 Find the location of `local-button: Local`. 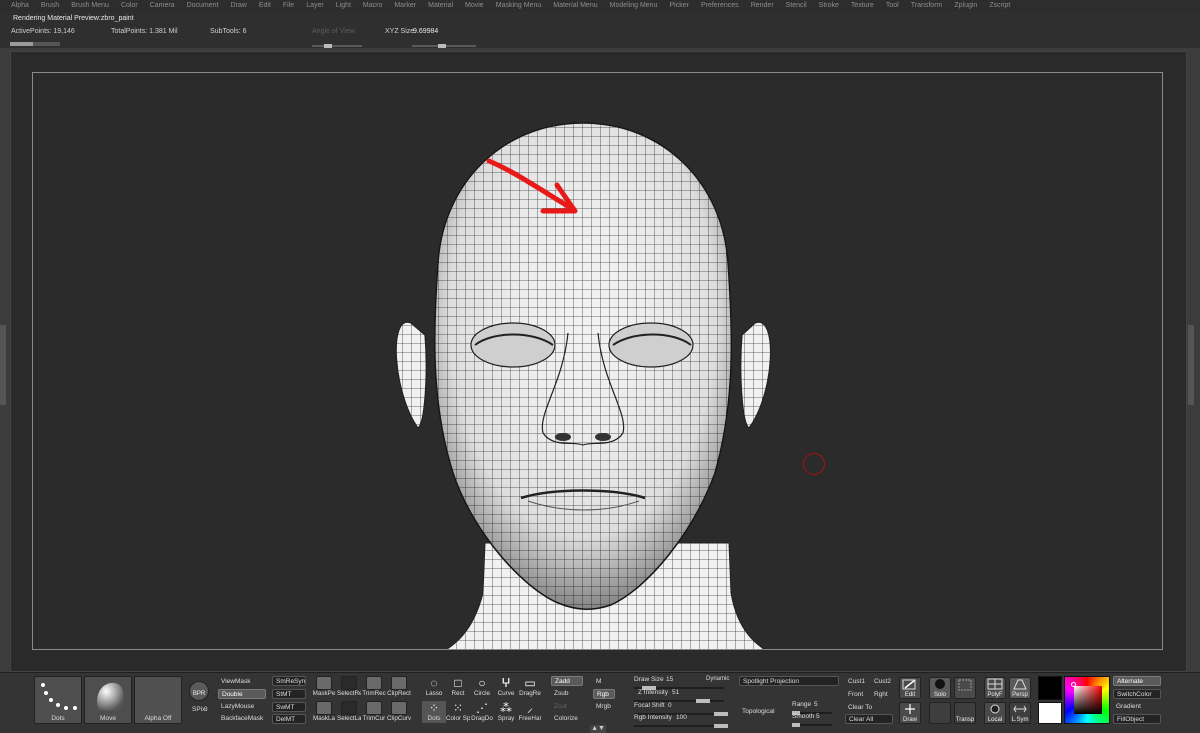

local-button: Local is located at coordinates (995, 713).